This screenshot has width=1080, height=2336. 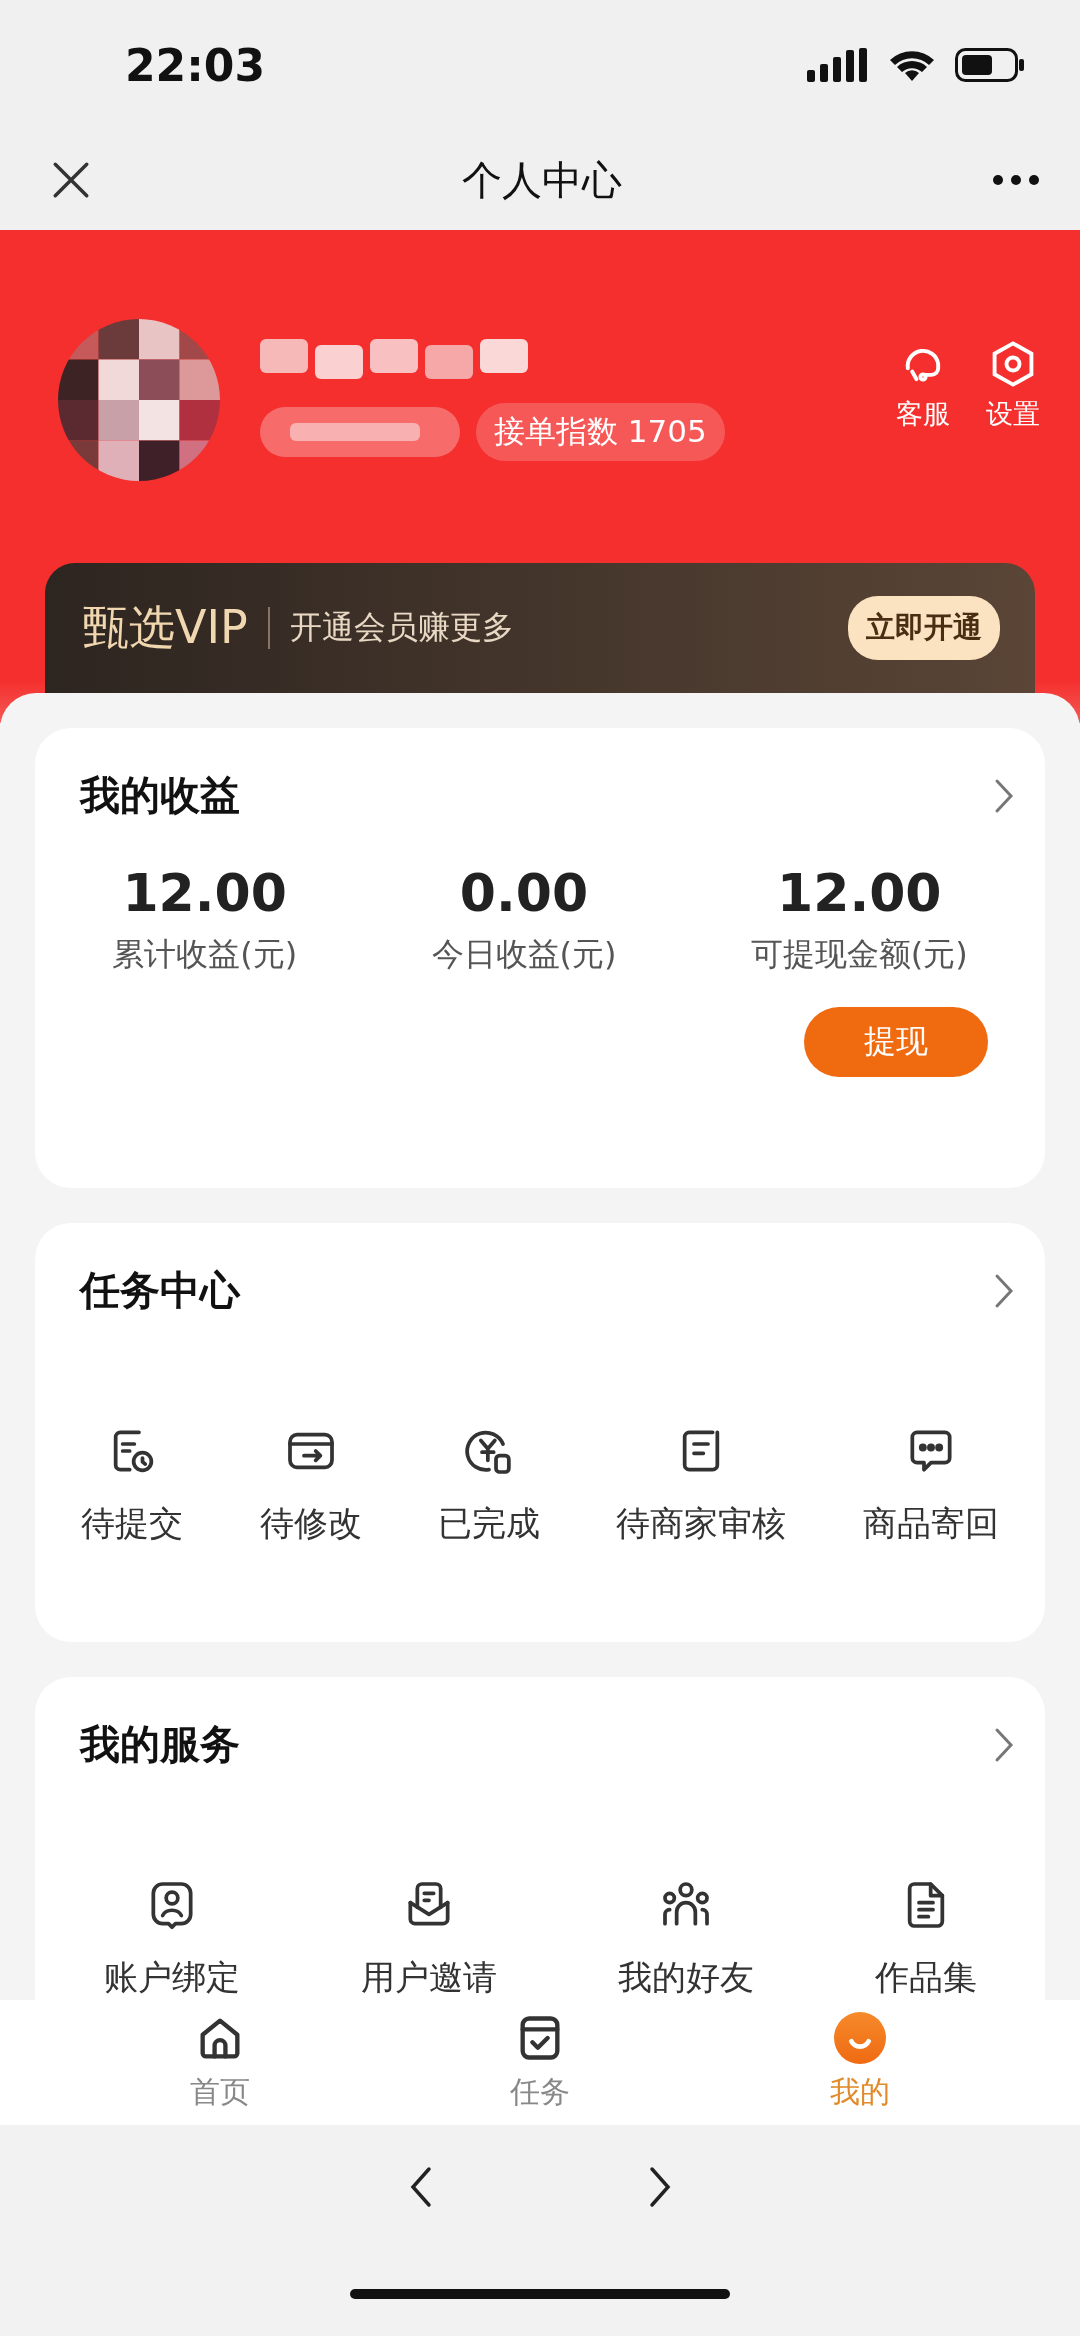 I want to click on service-item: 用户邀请, so click(x=428, y=1938).